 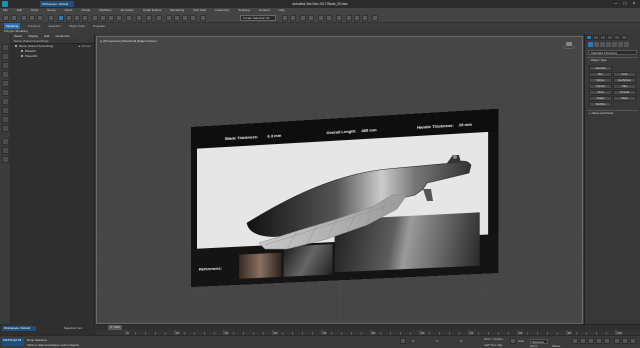 I want to click on edit-named-selection-icon, so click(x=203, y=18).